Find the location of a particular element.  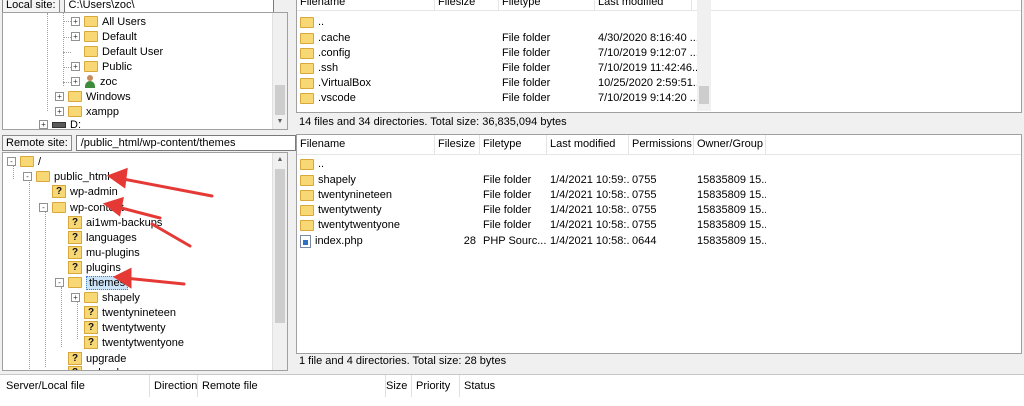

remote-tree-item-twentytwentyone: ? twentytwentyone is located at coordinates (134, 342).